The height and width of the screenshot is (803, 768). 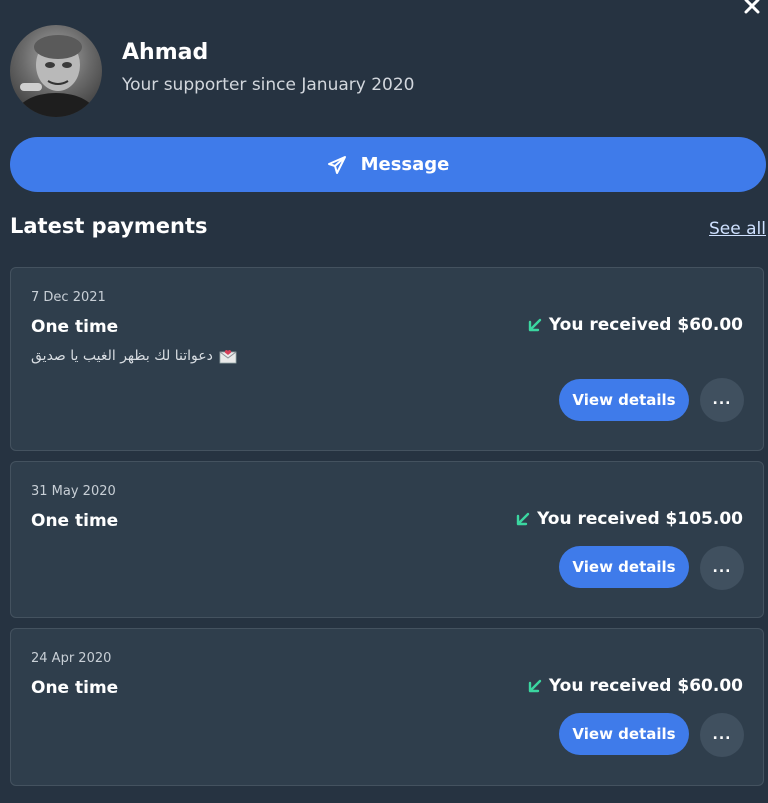 What do you see at coordinates (56, 71) in the screenshot?
I see `avatar` at bounding box center [56, 71].